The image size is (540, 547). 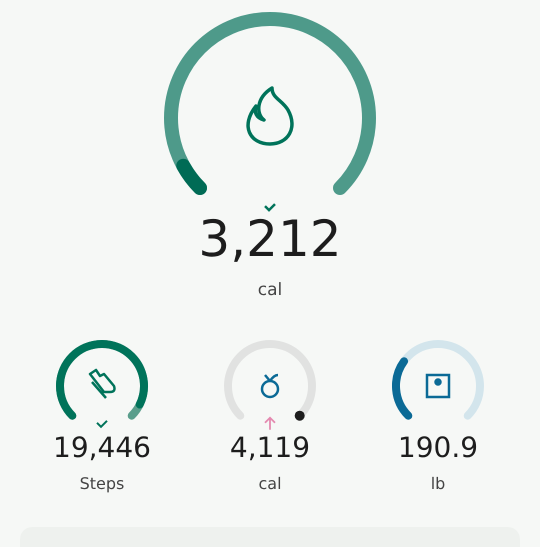 I want to click on unit-label: Steps, so click(x=102, y=483).